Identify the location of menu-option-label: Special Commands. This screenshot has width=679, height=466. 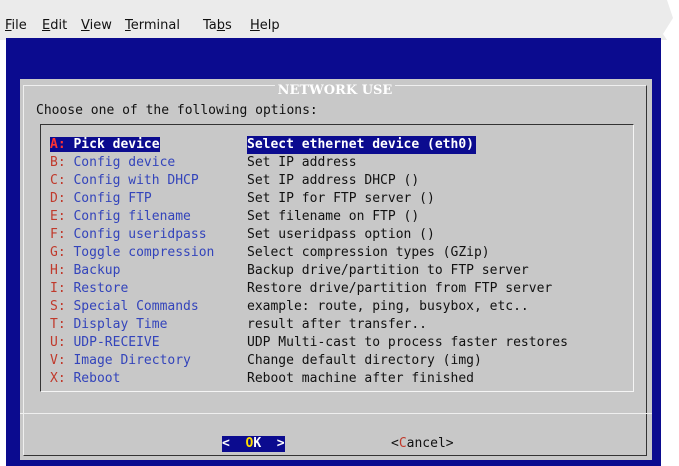
(132, 306).